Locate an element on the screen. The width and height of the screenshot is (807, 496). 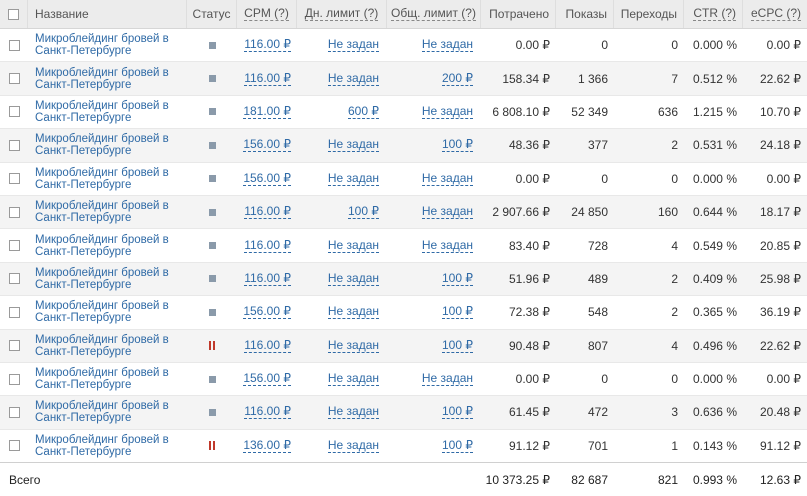
header-views: Показы is located at coordinates (585, 14).